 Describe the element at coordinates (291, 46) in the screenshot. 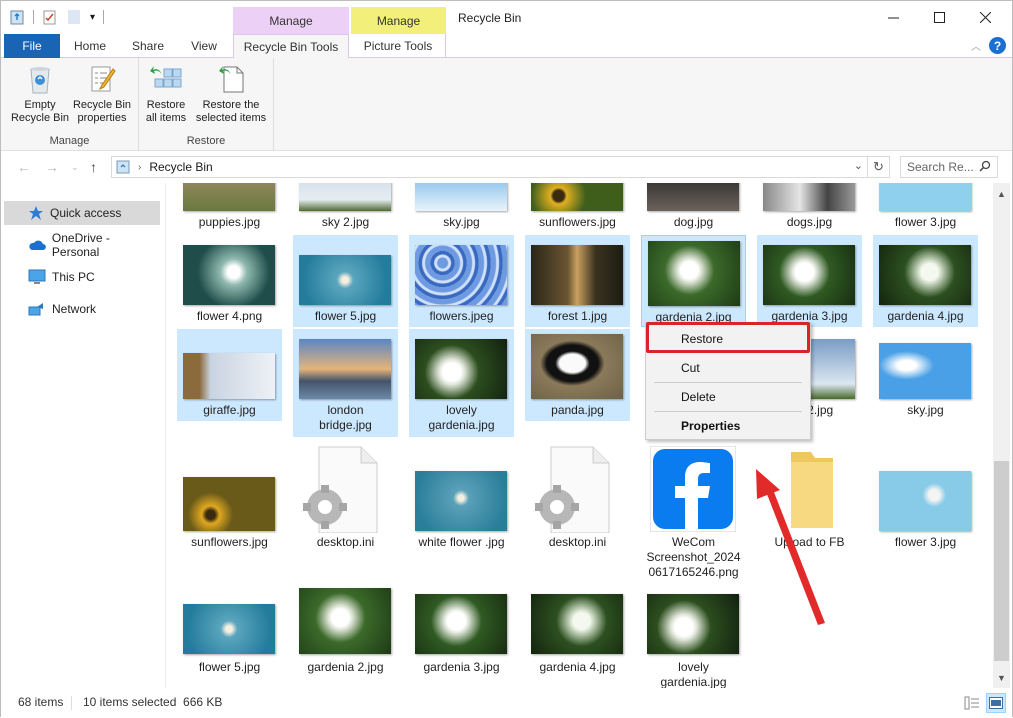

I see `tab-recycle-bin-tools: Recycle Bin Tools` at that location.